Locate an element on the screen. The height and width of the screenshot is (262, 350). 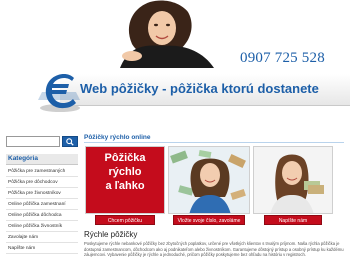
page-title: Pôžičky rýchlo online is located at coordinates (117, 137).